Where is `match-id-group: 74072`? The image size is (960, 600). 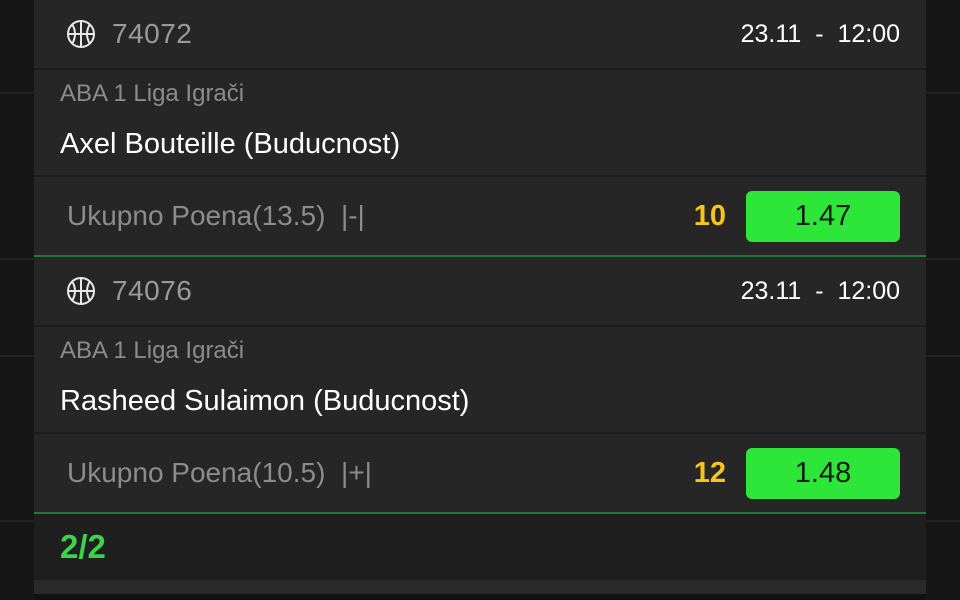
match-id-group: 74072 is located at coordinates (129, 34).